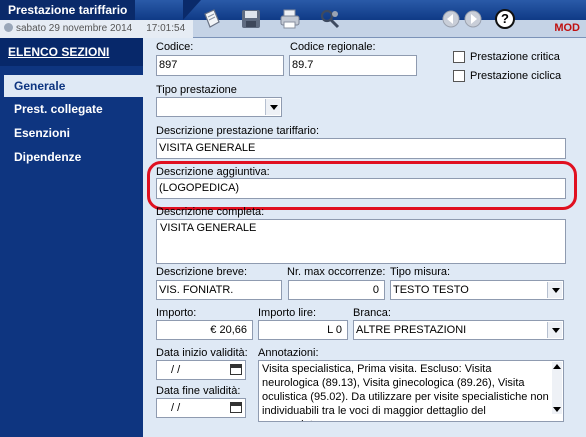 The image size is (586, 437). Describe the element at coordinates (287, 313) in the screenshot. I see `importo-lire-label: Importo lire:` at that location.